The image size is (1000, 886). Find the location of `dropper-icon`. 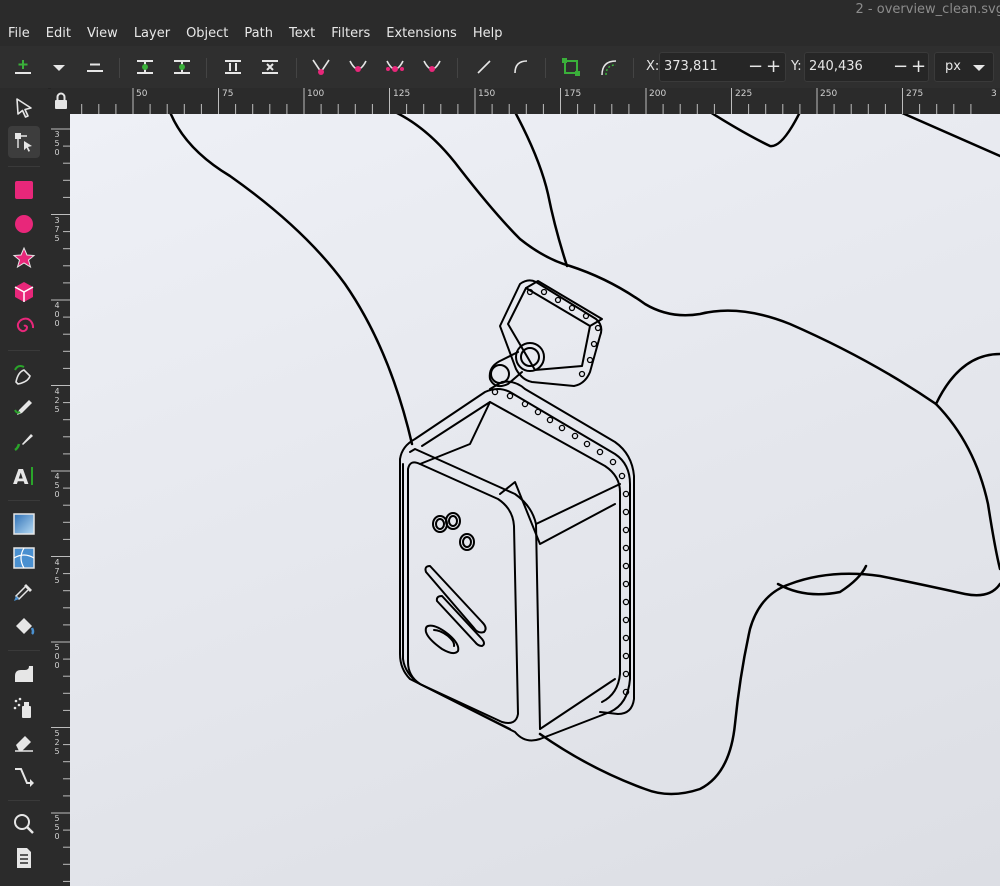

dropper-icon is located at coordinates (23, 592).